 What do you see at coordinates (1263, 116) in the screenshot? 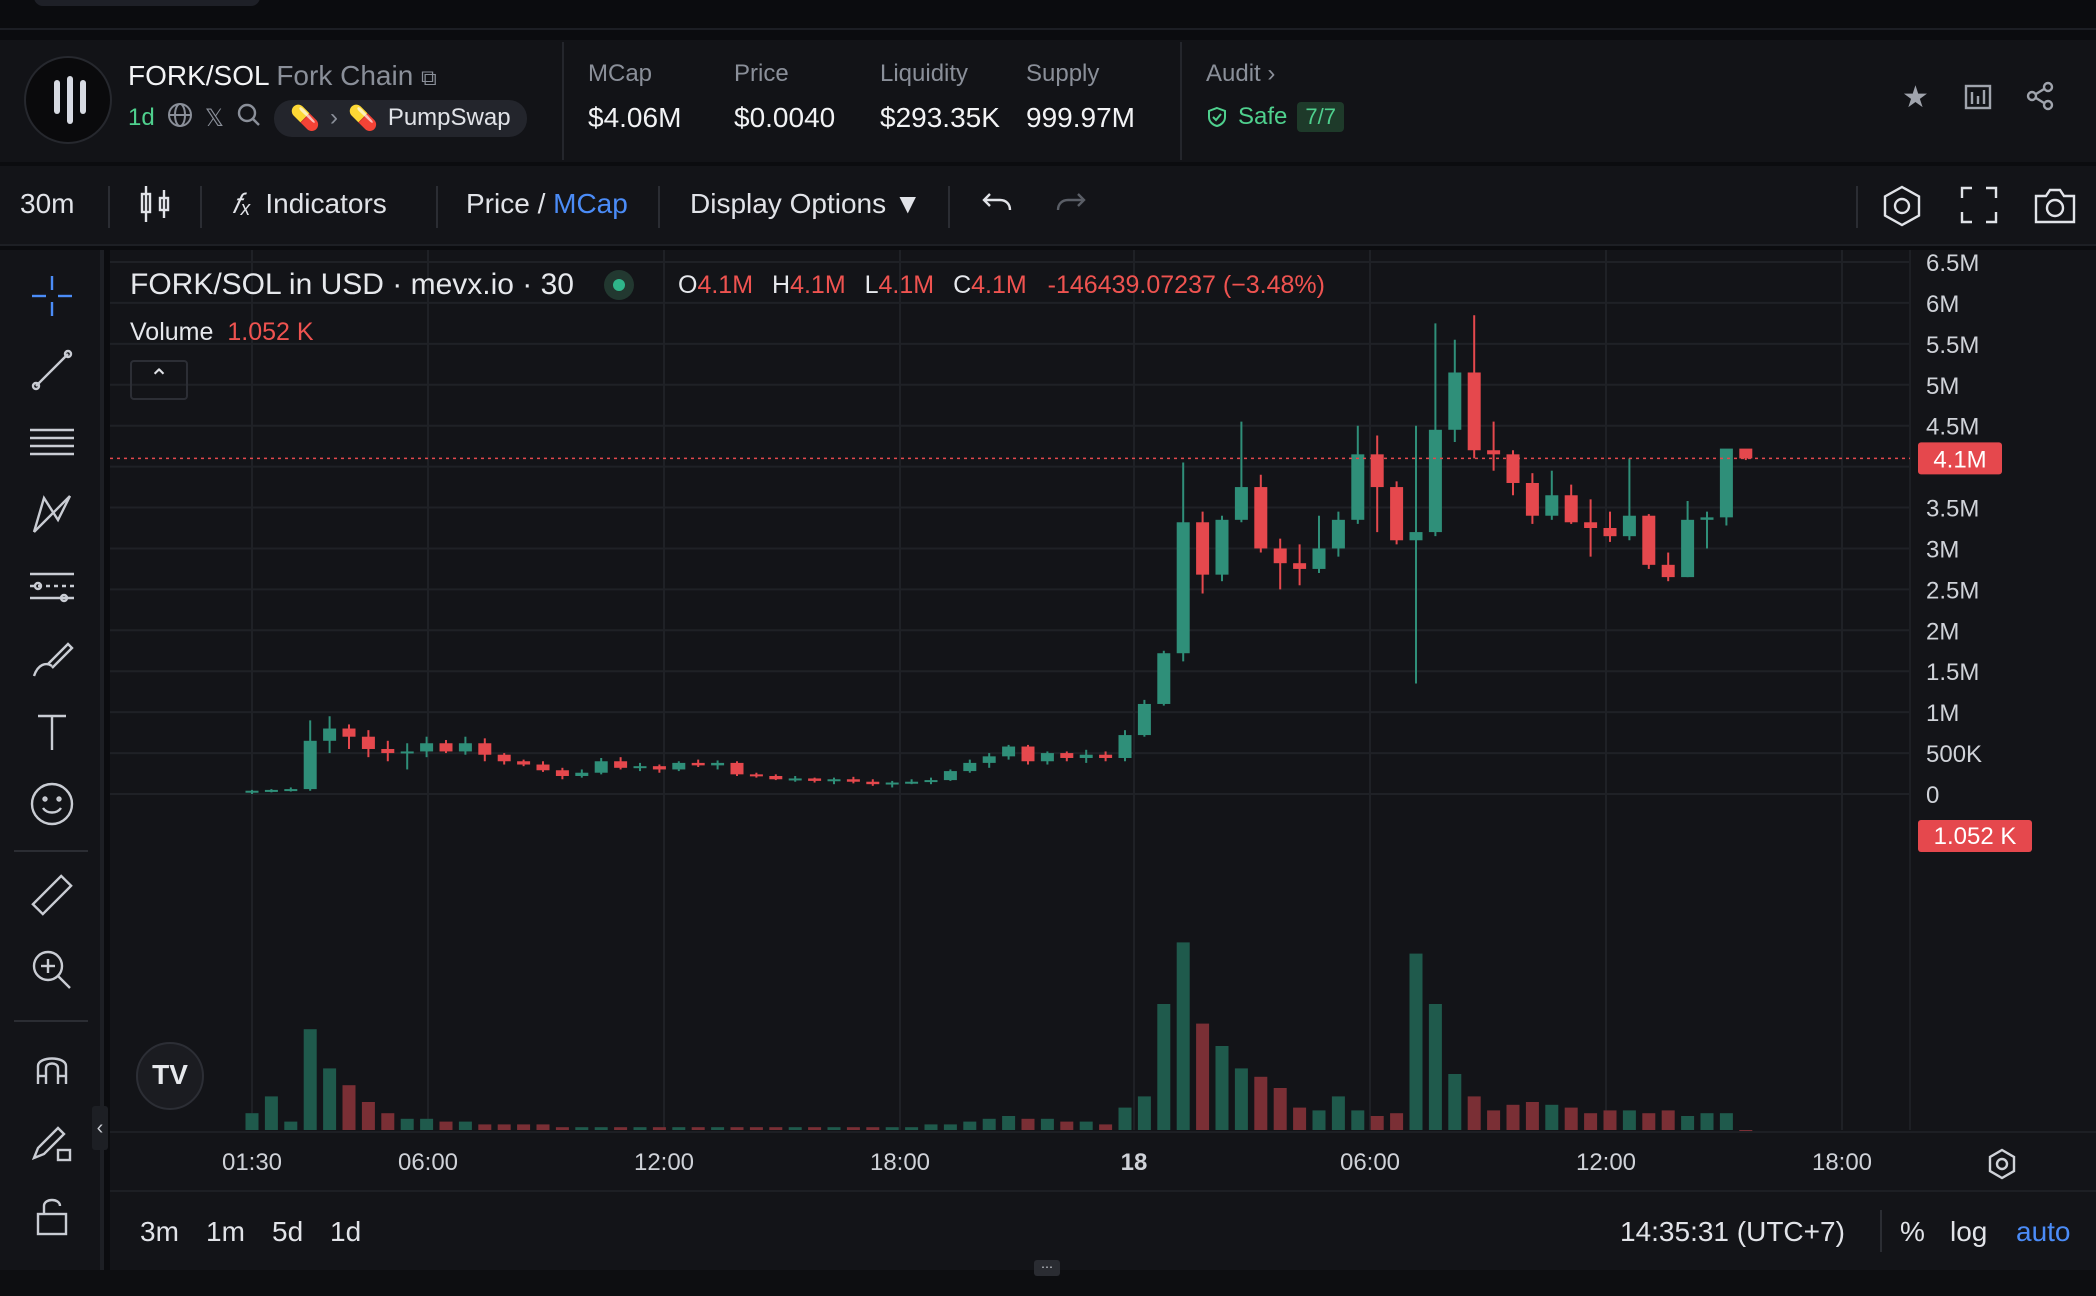
I see `audit-status: Safe` at bounding box center [1263, 116].